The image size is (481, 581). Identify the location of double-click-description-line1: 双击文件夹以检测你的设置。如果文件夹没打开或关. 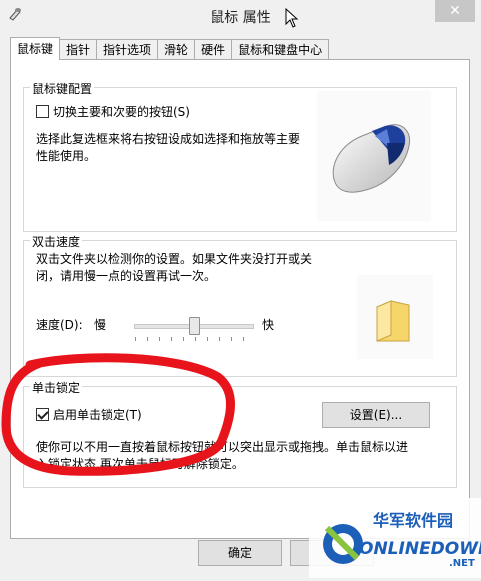
(174, 259).